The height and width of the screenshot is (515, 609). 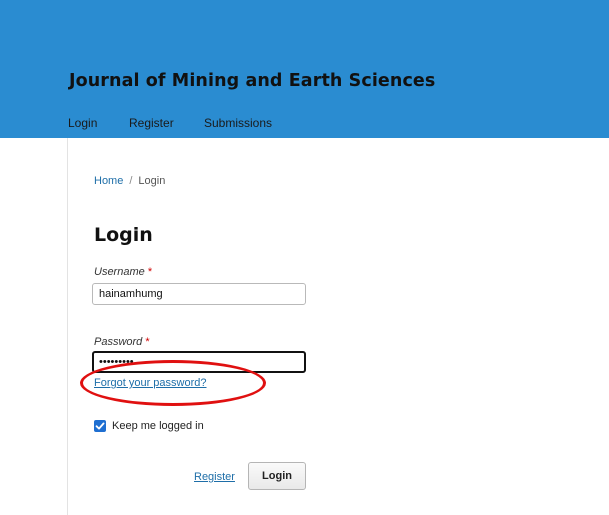 I want to click on username-input, so click(x=199, y=294).